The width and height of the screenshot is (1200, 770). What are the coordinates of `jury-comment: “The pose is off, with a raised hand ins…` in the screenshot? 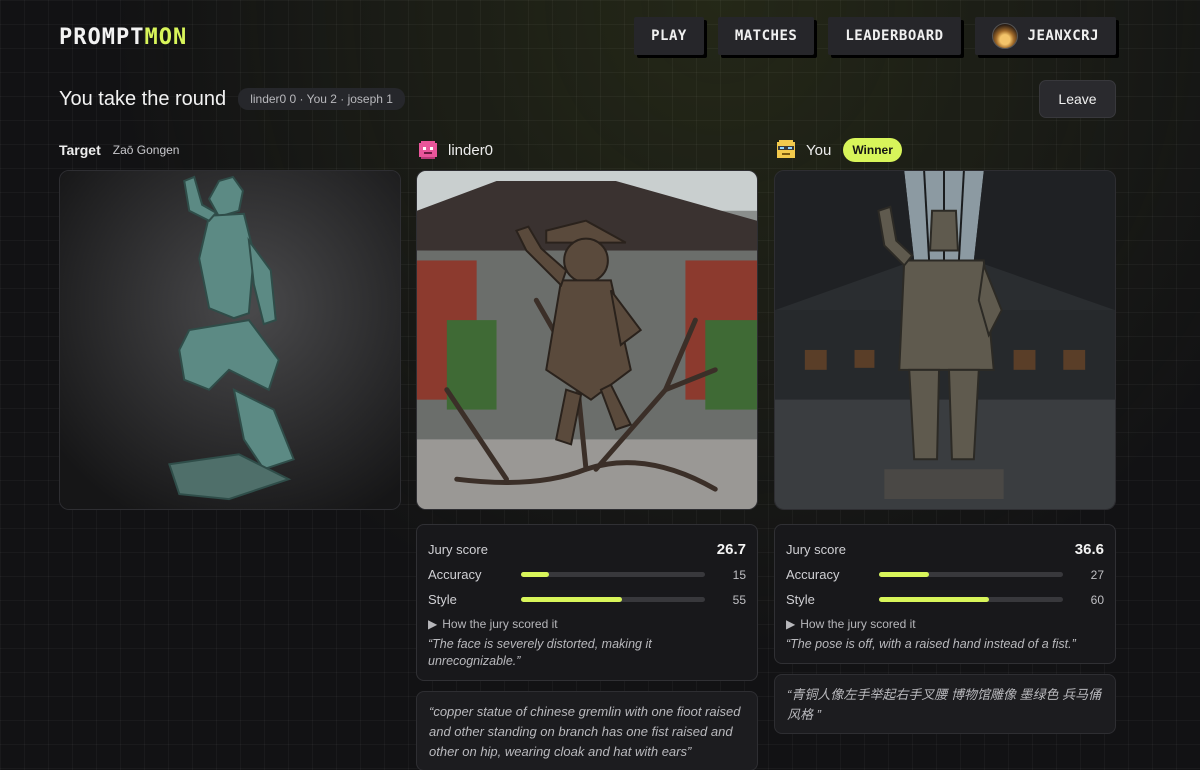 It's located at (931, 644).